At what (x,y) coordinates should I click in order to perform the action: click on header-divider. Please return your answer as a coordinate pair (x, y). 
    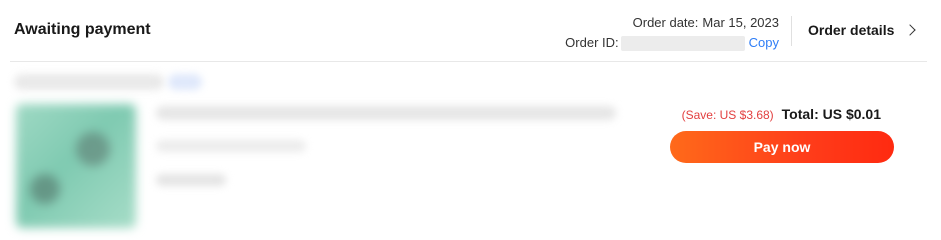
    Looking at the image, I should click on (468, 61).